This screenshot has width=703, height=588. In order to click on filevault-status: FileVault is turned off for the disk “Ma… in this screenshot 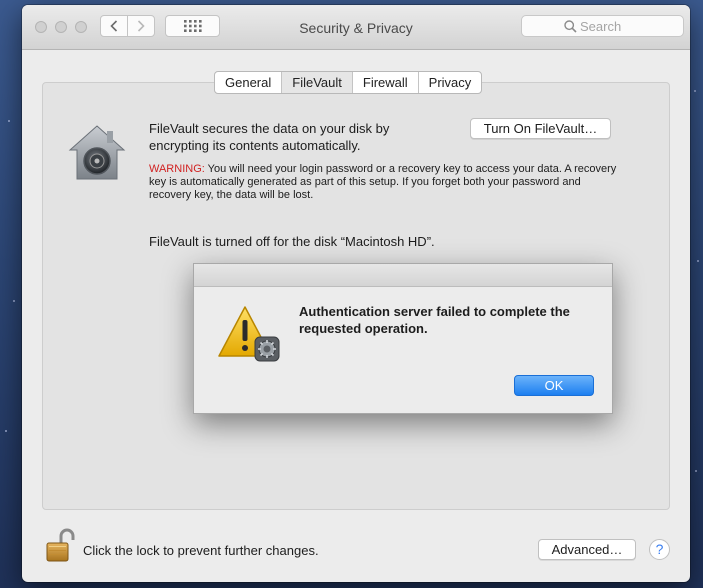, I will do `click(292, 241)`.